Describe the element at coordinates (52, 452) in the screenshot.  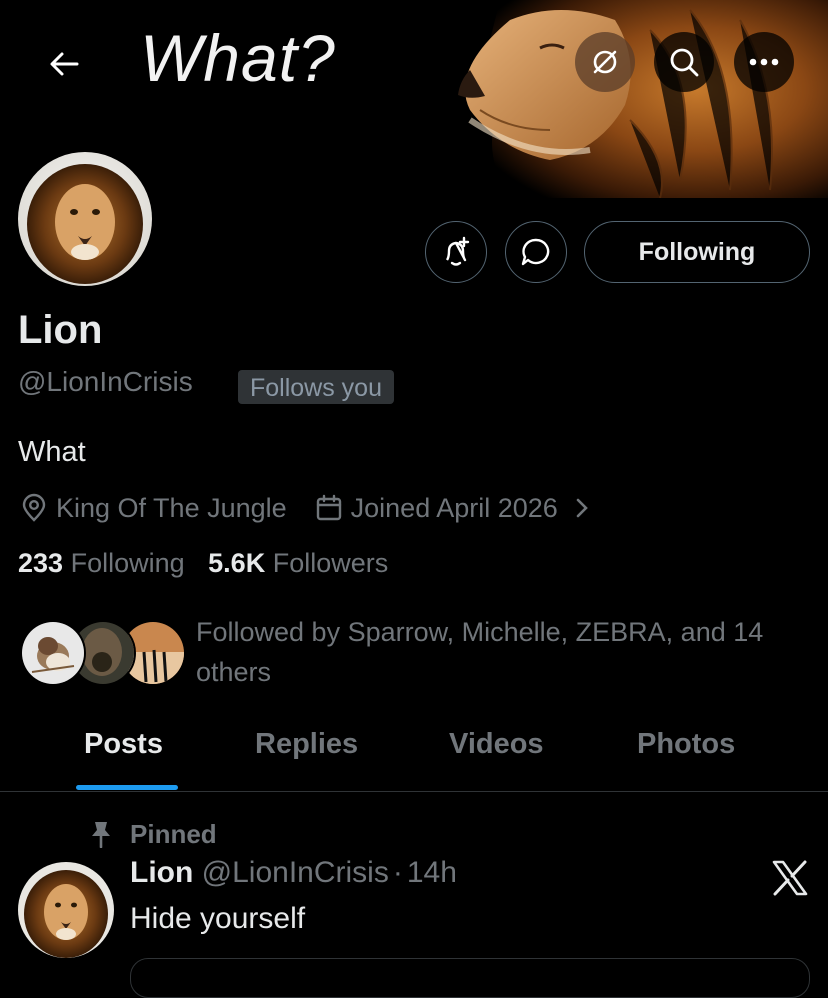
I see `profile-bio: What` at that location.